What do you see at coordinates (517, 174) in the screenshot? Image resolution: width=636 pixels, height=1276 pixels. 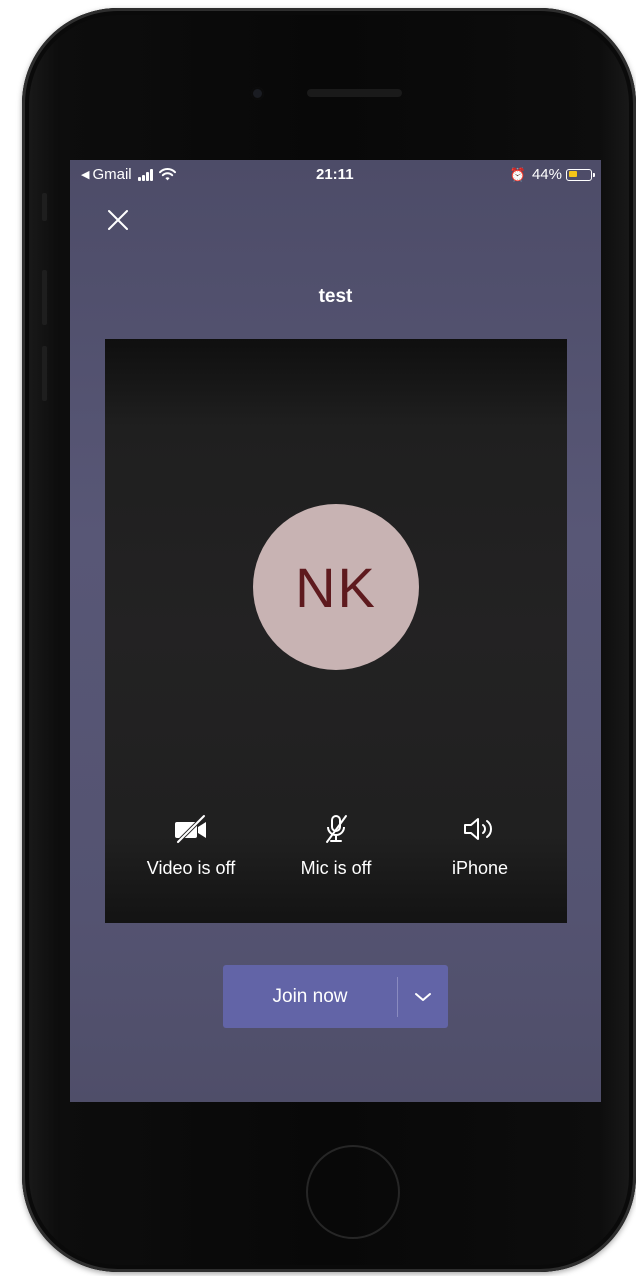 I see `alarm-icon: ⏰` at bounding box center [517, 174].